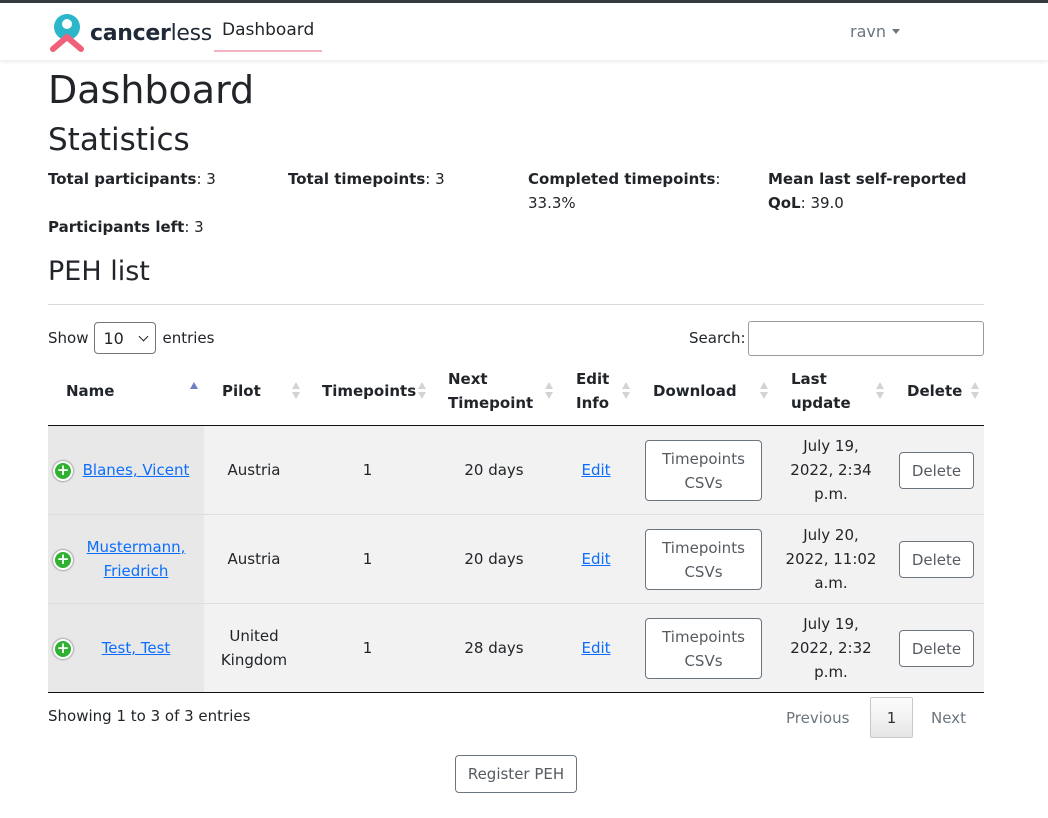 The height and width of the screenshot is (818, 1048). What do you see at coordinates (254, 660) in the screenshot?
I see `pilot-line: Kingdom` at bounding box center [254, 660].